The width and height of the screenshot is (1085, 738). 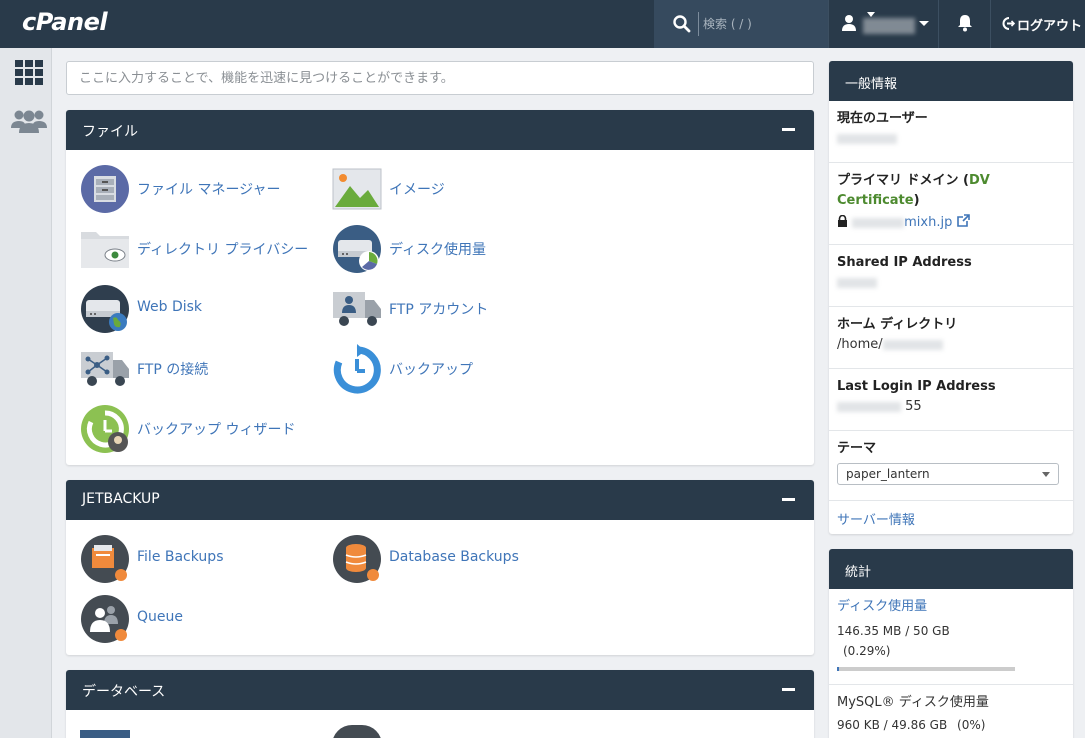 I want to click on files-panel-title: ファイル, so click(x=110, y=132).